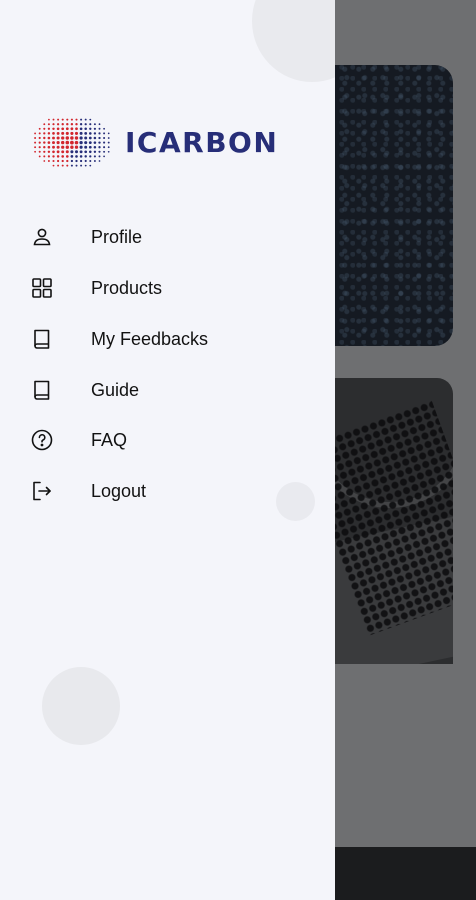  Describe the element at coordinates (117, 236) in the screenshot. I see `menu-item-label: Profile` at that location.